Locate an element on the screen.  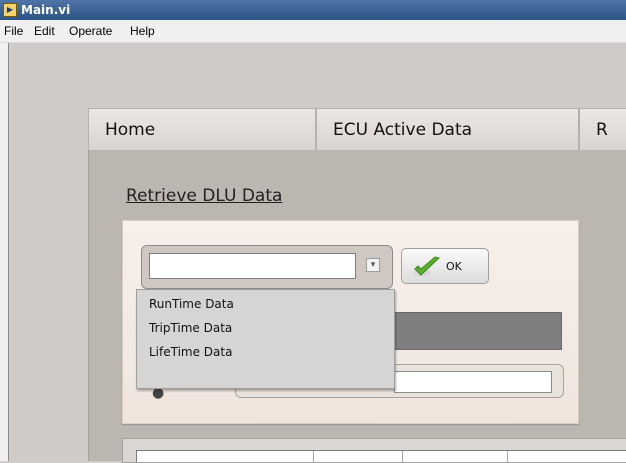
menu-edit: Edit is located at coordinates (44, 31).